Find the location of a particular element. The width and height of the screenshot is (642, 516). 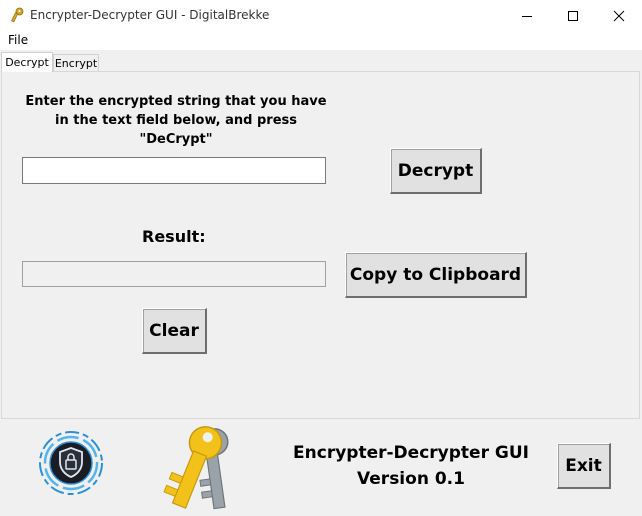

result-field is located at coordinates (174, 274).